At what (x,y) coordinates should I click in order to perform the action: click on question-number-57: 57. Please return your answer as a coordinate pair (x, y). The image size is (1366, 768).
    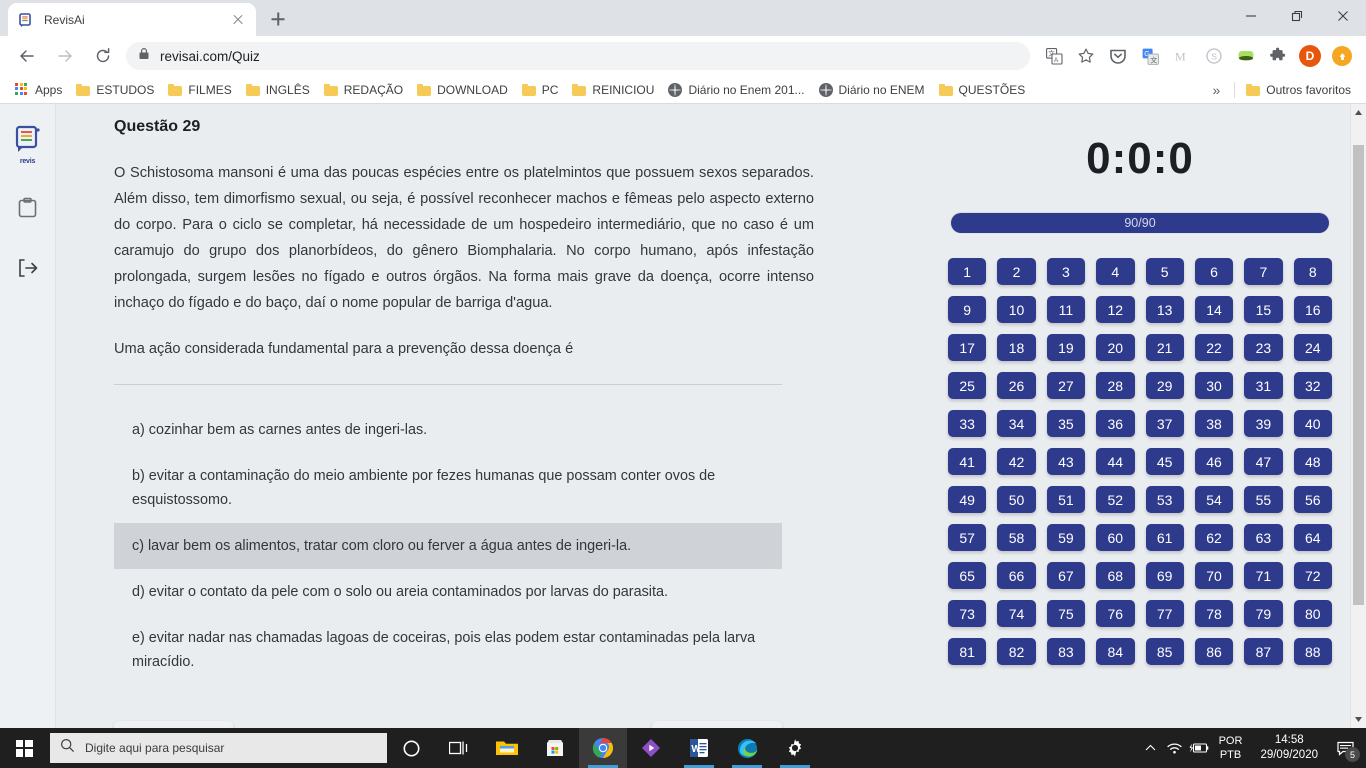
    Looking at the image, I should click on (967, 537).